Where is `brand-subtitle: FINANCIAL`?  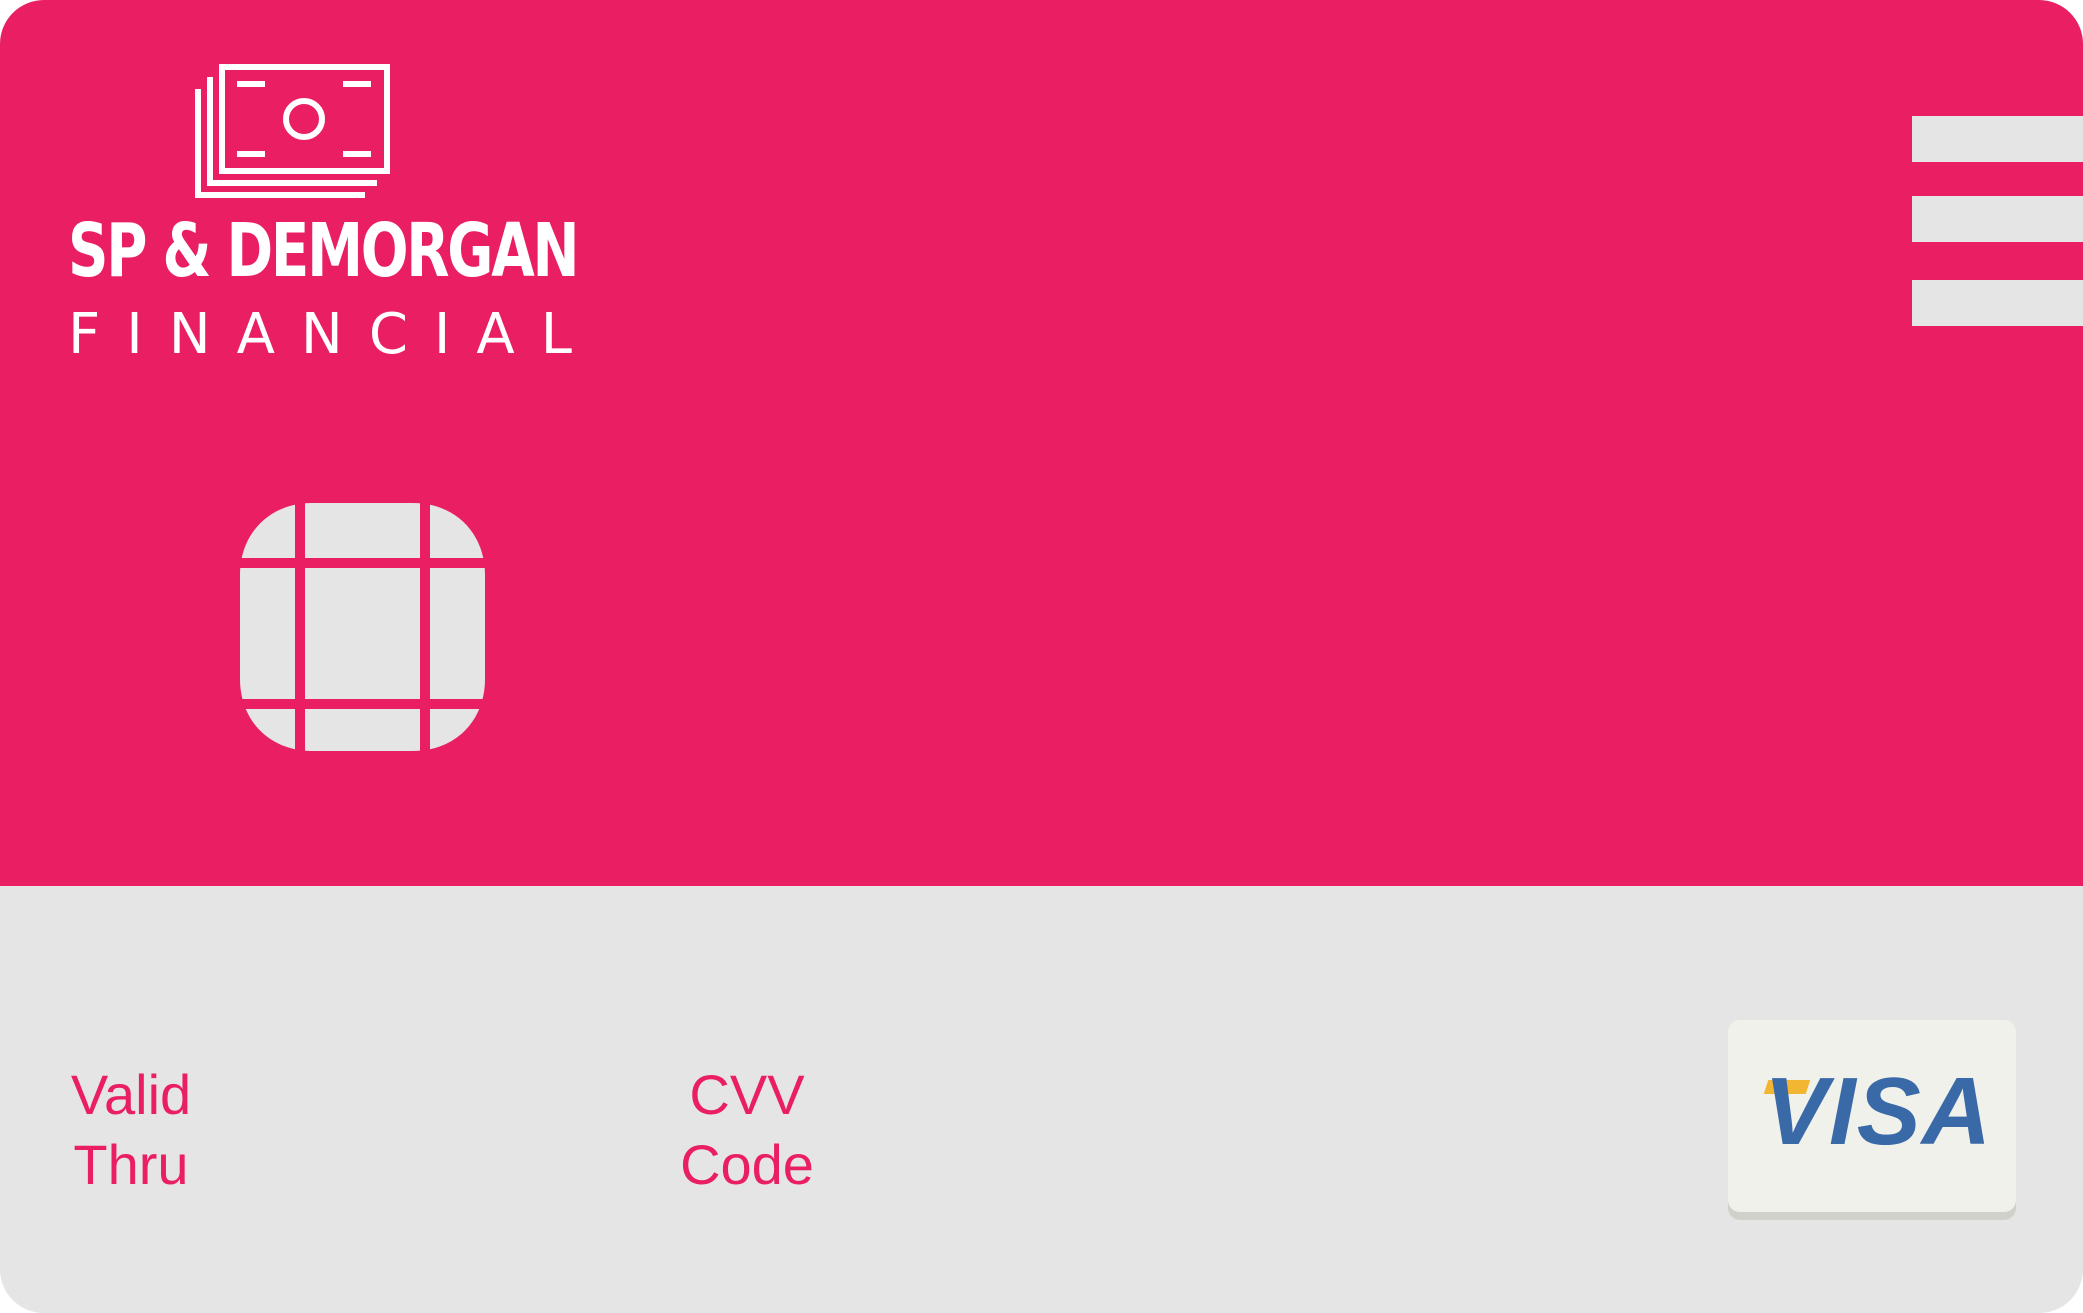
brand-subtitle: FINANCIAL is located at coordinates (333, 334).